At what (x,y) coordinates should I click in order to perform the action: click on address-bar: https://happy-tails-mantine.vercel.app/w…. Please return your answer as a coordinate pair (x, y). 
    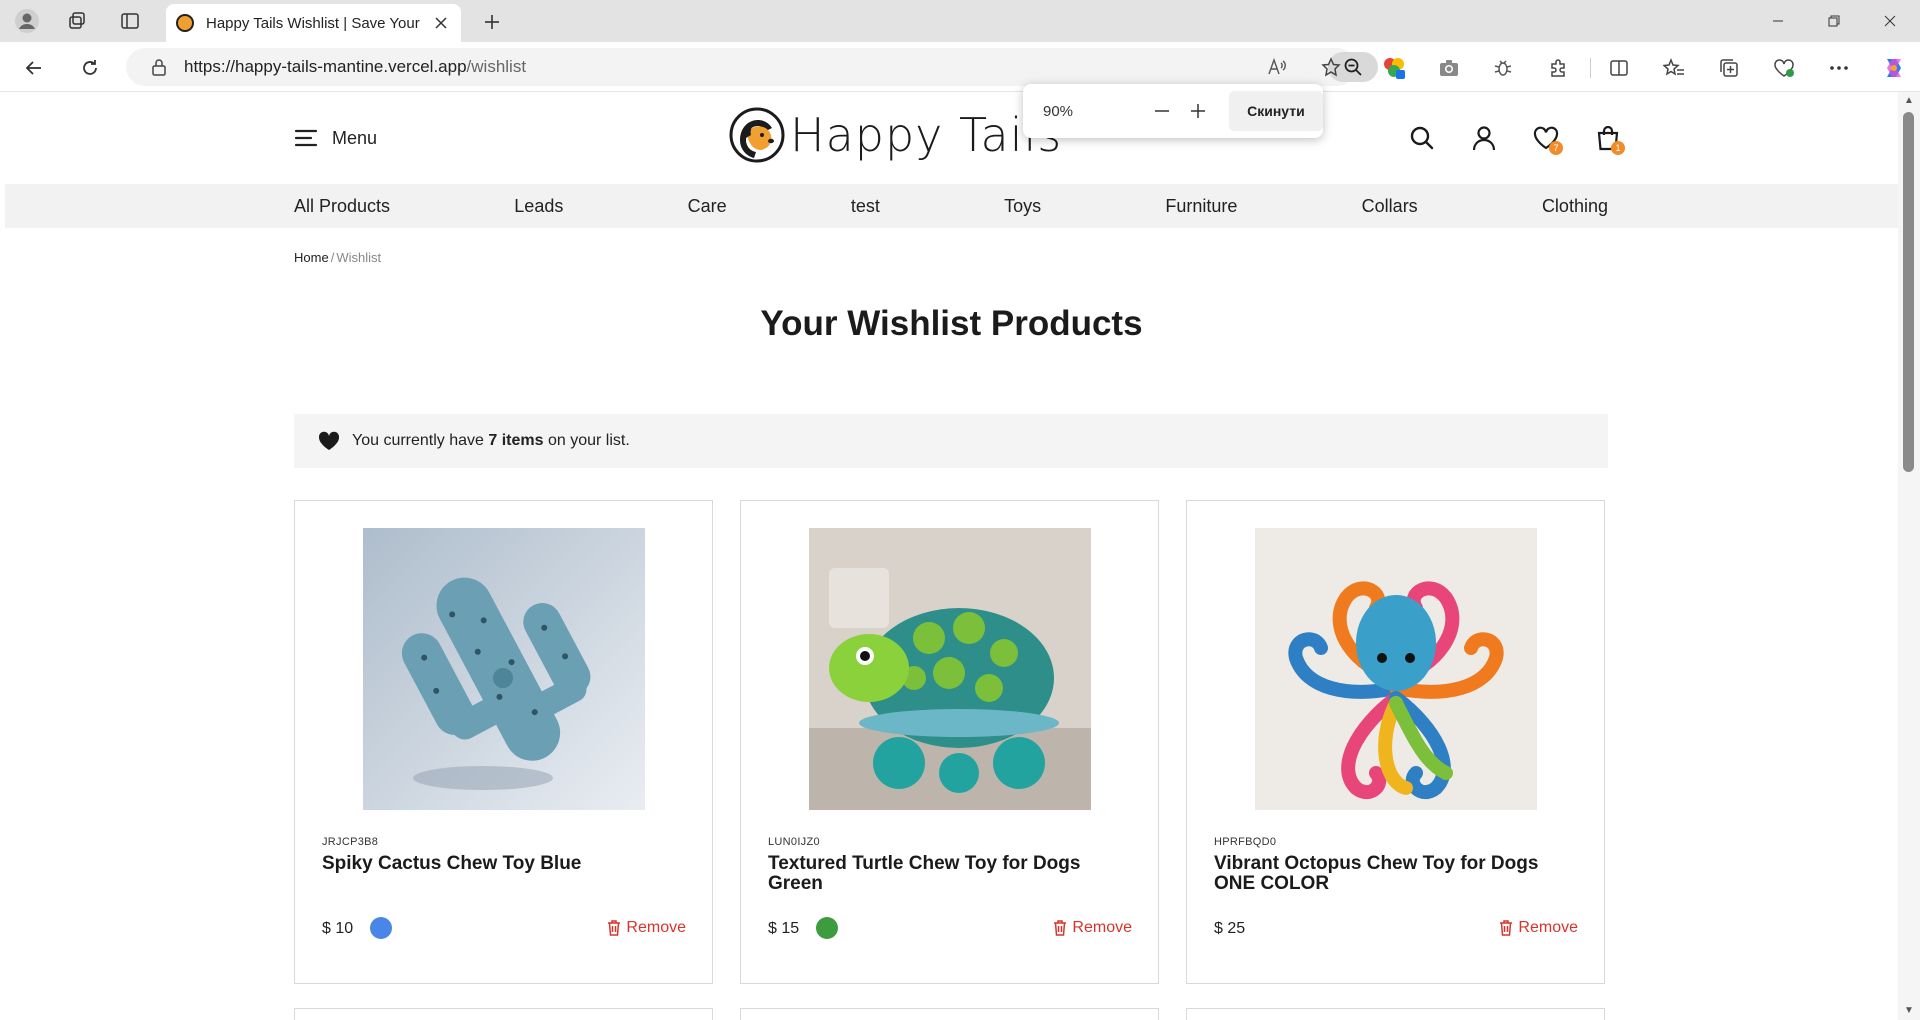
    Looking at the image, I should click on (752, 67).